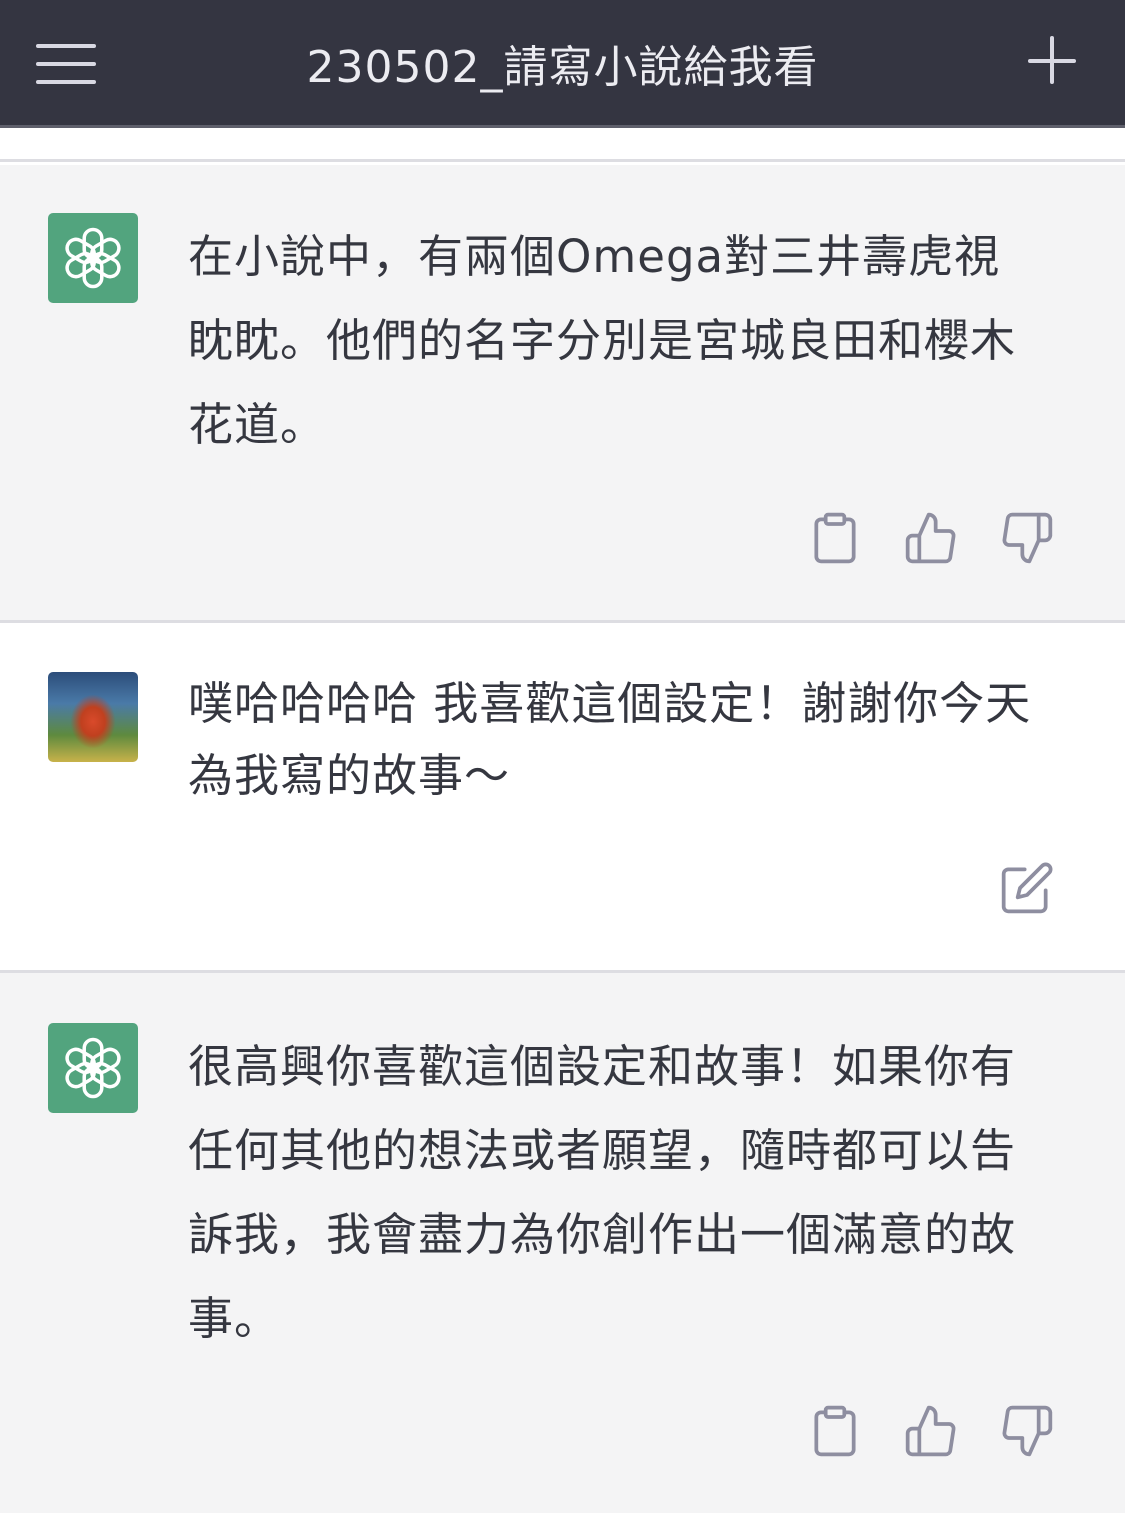  I want to click on message-text: 在小說中，有兩個Omega對三井壽虎視眈眈。他們的名字分別是宮城良田和櫻木花道。, so click(602, 340).